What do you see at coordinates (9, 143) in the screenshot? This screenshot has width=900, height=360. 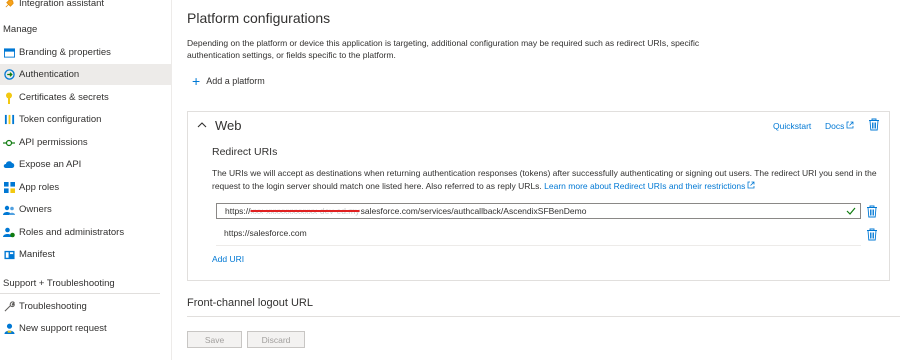 I see `api-permissions-icon` at bounding box center [9, 143].